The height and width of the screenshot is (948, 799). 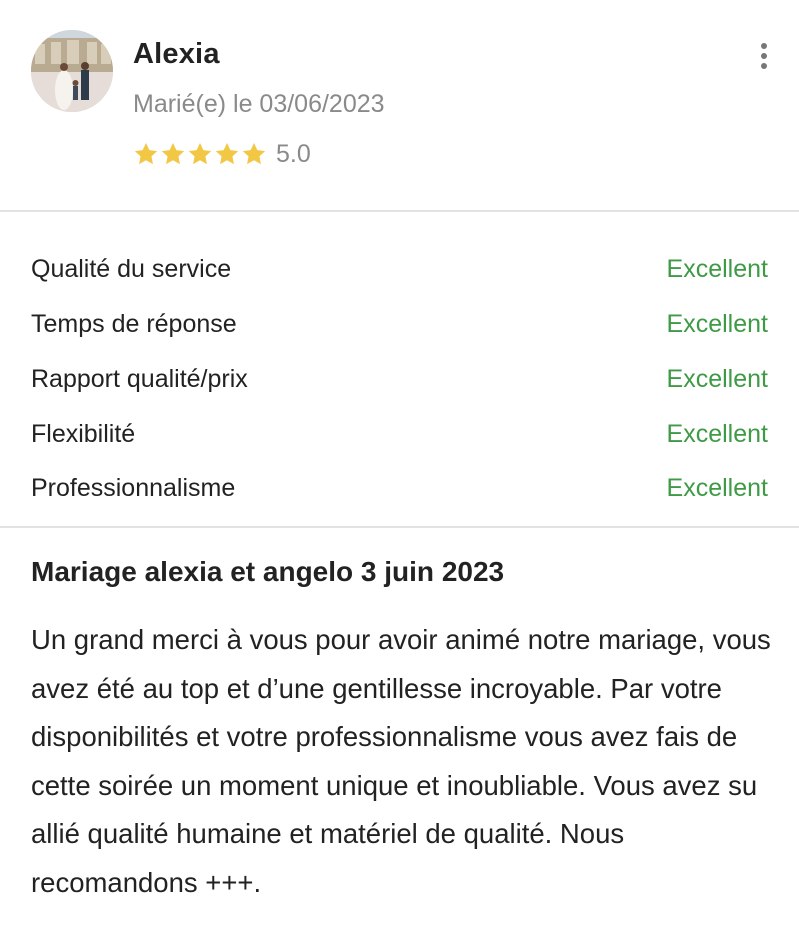 What do you see at coordinates (83, 433) in the screenshot?
I see `criteria-label: Flexibilité` at bounding box center [83, 433].